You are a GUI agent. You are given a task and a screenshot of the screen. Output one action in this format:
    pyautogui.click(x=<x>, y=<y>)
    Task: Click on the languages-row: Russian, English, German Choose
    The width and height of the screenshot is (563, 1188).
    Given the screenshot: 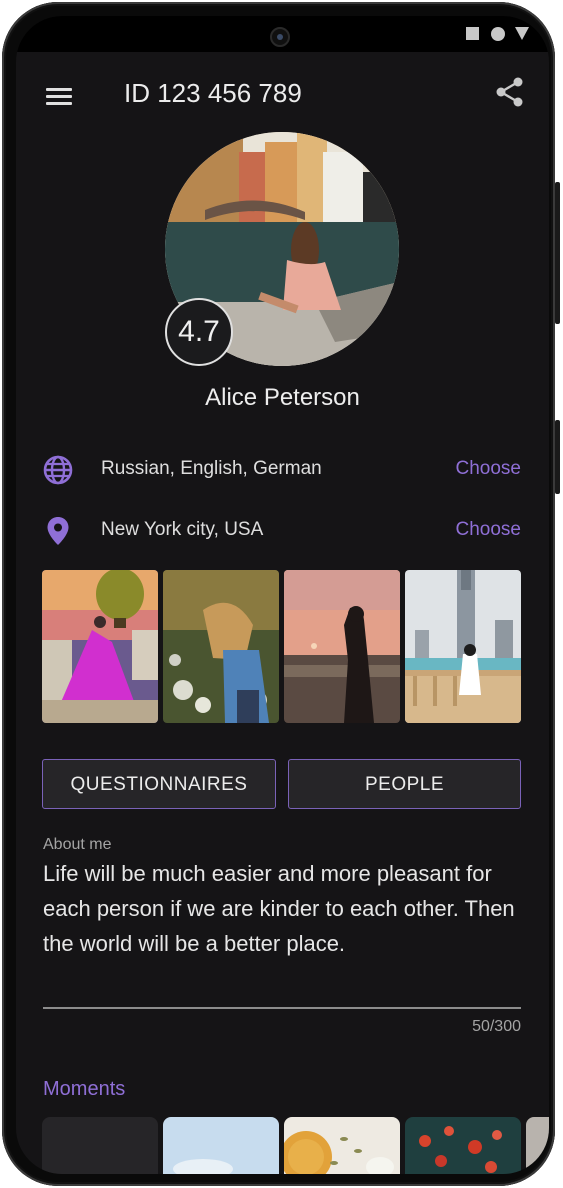 What is the action you would take?
    pyautogui.click(x=282, y=470)
    